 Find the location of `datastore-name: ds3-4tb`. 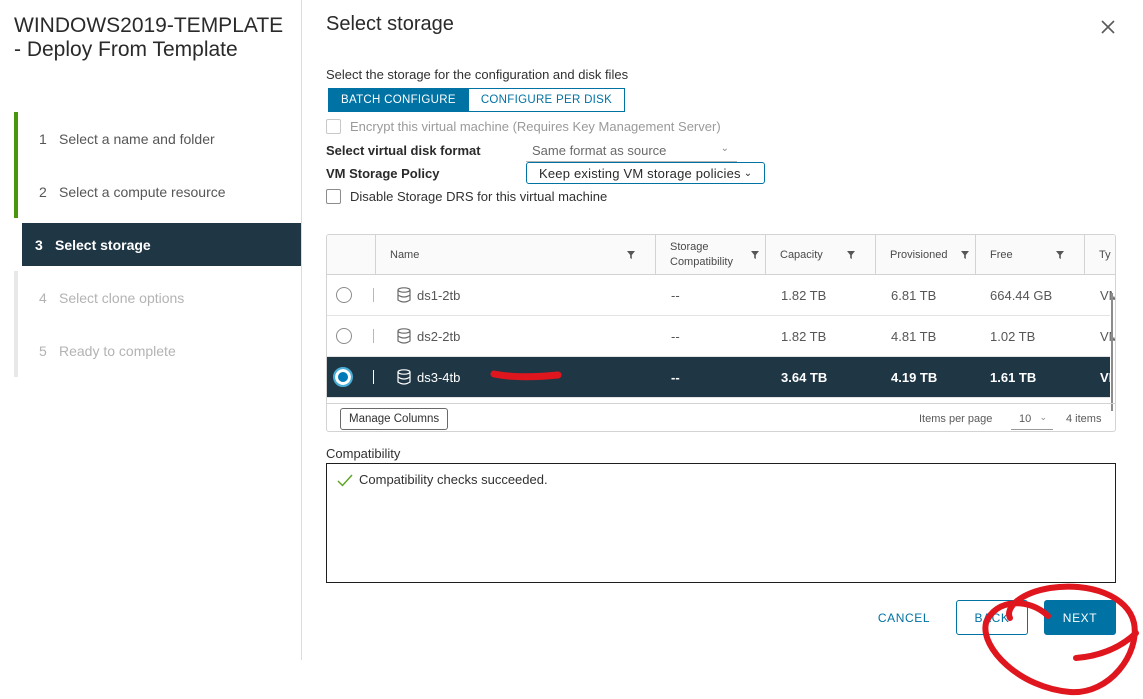

datastore-name: ds3-4tb is located at coordinates (439, 377).